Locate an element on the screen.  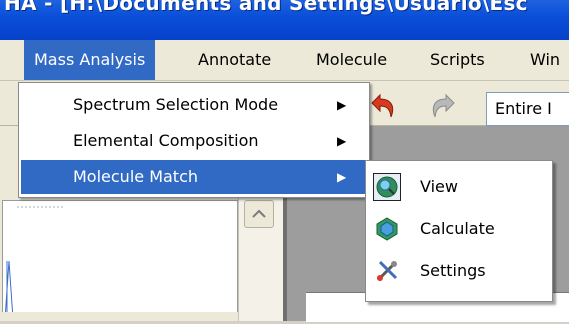
menu-scripts: Scripts is located at coordinates (457, 60).